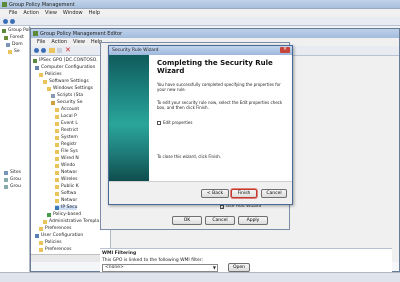 The width and height of the screenshot is (400, 282). I want to click on wmi-open-button: Open, so click(239, 267).